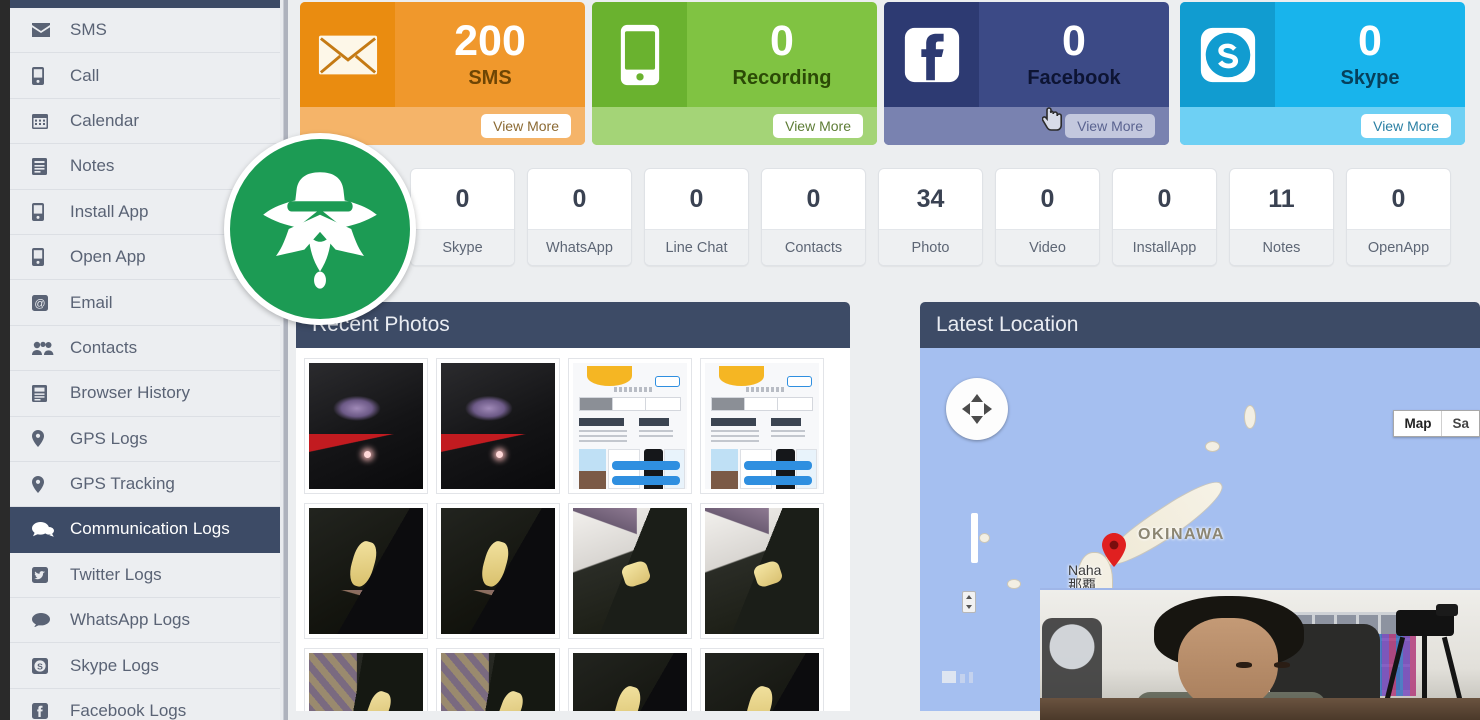  I want to click on sidebar-item-communication-logs: Communication Logs, so click(145, 530).